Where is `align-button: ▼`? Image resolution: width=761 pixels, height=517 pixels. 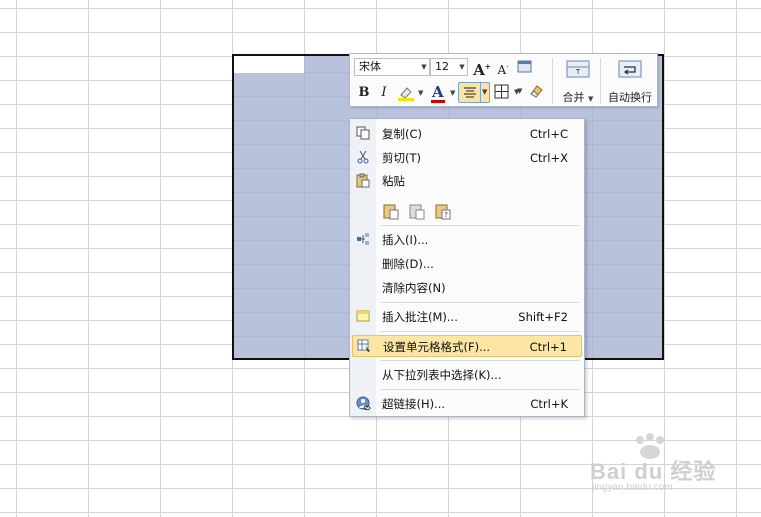 align-button: ▼ is located at coordinates (474, 92).